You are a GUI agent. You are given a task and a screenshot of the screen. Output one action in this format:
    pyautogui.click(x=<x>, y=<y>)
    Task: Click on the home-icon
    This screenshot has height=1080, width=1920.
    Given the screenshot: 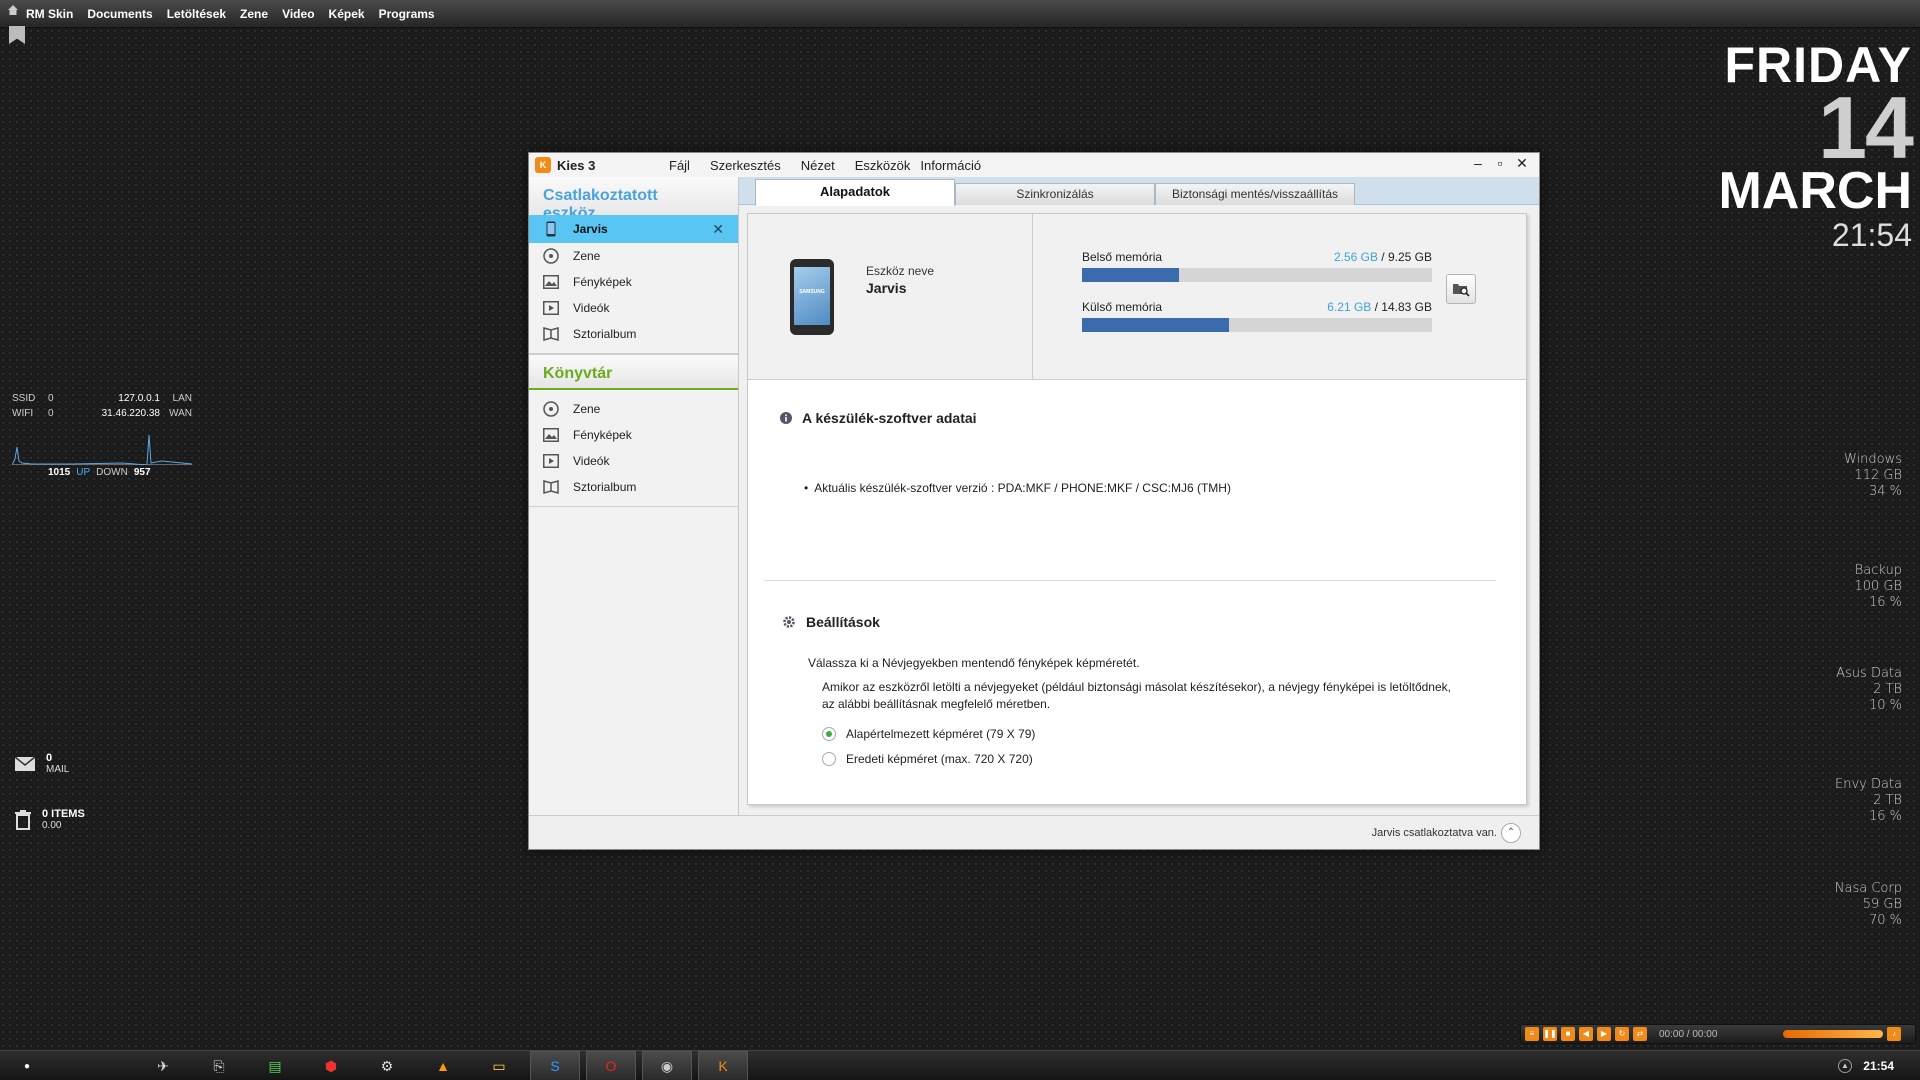 What is the action you would take?
    pyautogui.click(x=13, y=14)
    